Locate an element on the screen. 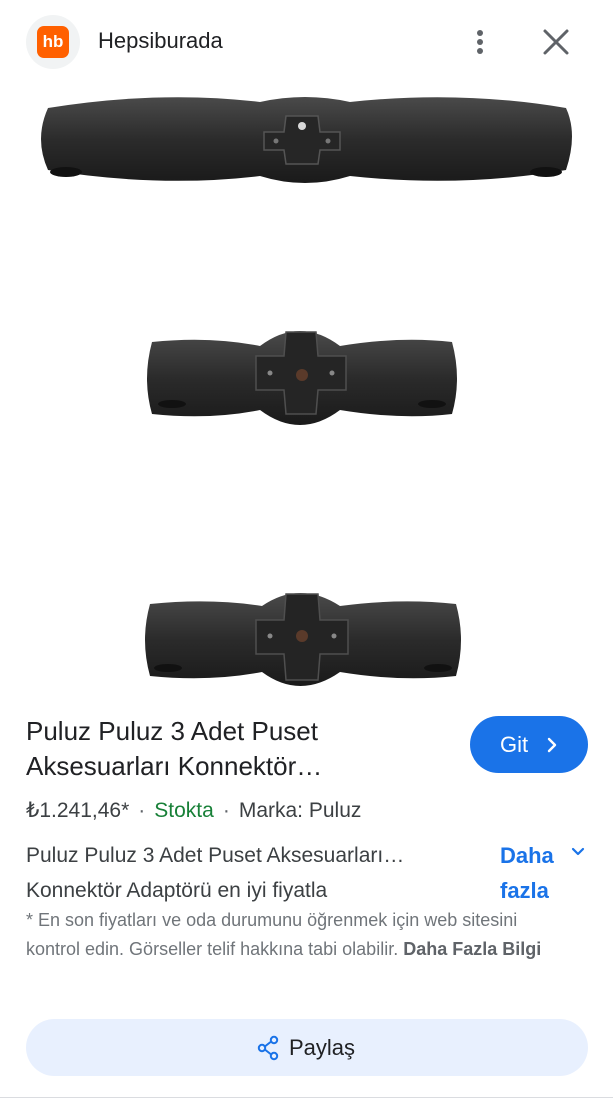 Image resolution: width=613 pixels, height=1119 pixels. chevron-down-icon is located at coordinates (578, 852).